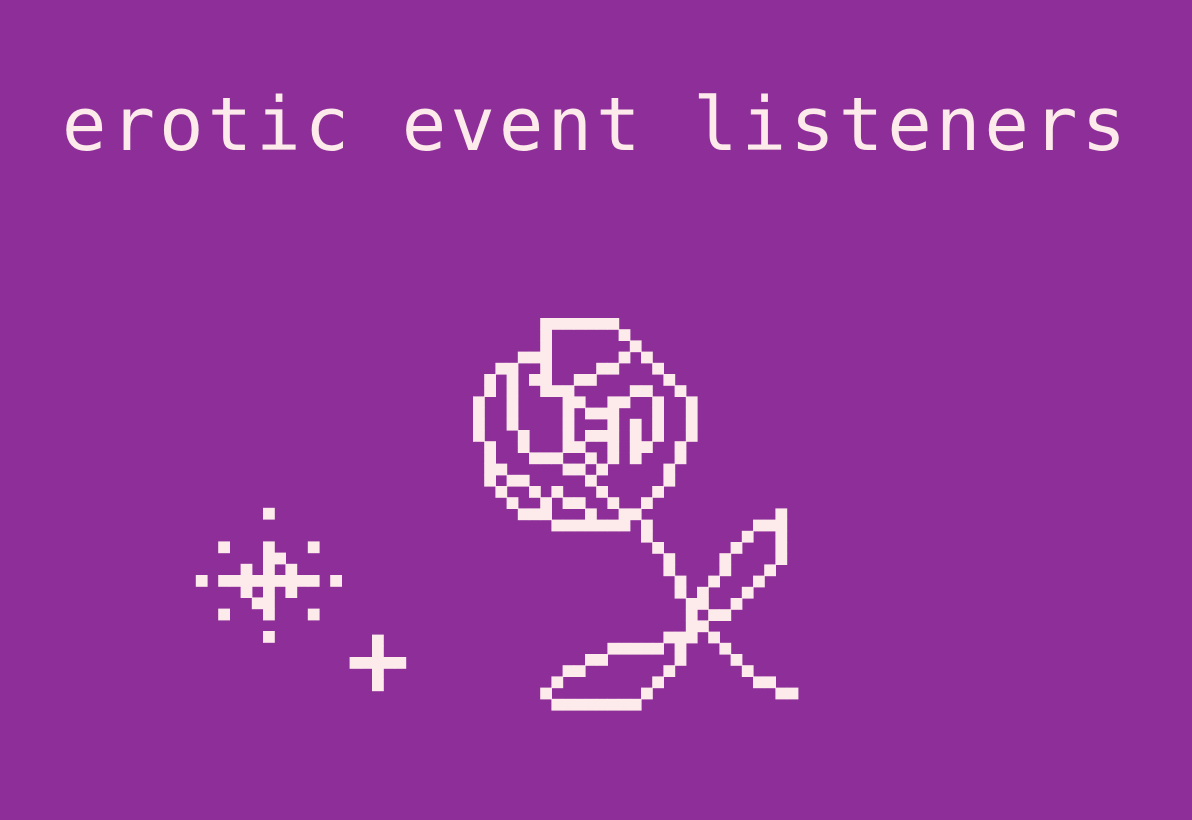  What do you see at coordinates (378, 663) in the screenshot?
I see `sparkle-small-icon` at bounding box center [378, 663].